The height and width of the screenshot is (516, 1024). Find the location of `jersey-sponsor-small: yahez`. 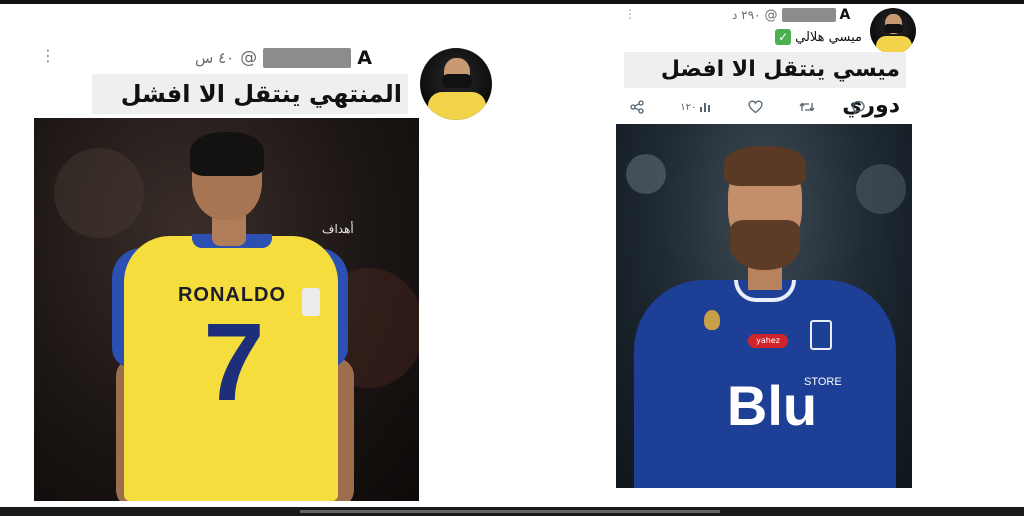

jersey-sponsor-small: yahez is located at coordinates (768, 341).